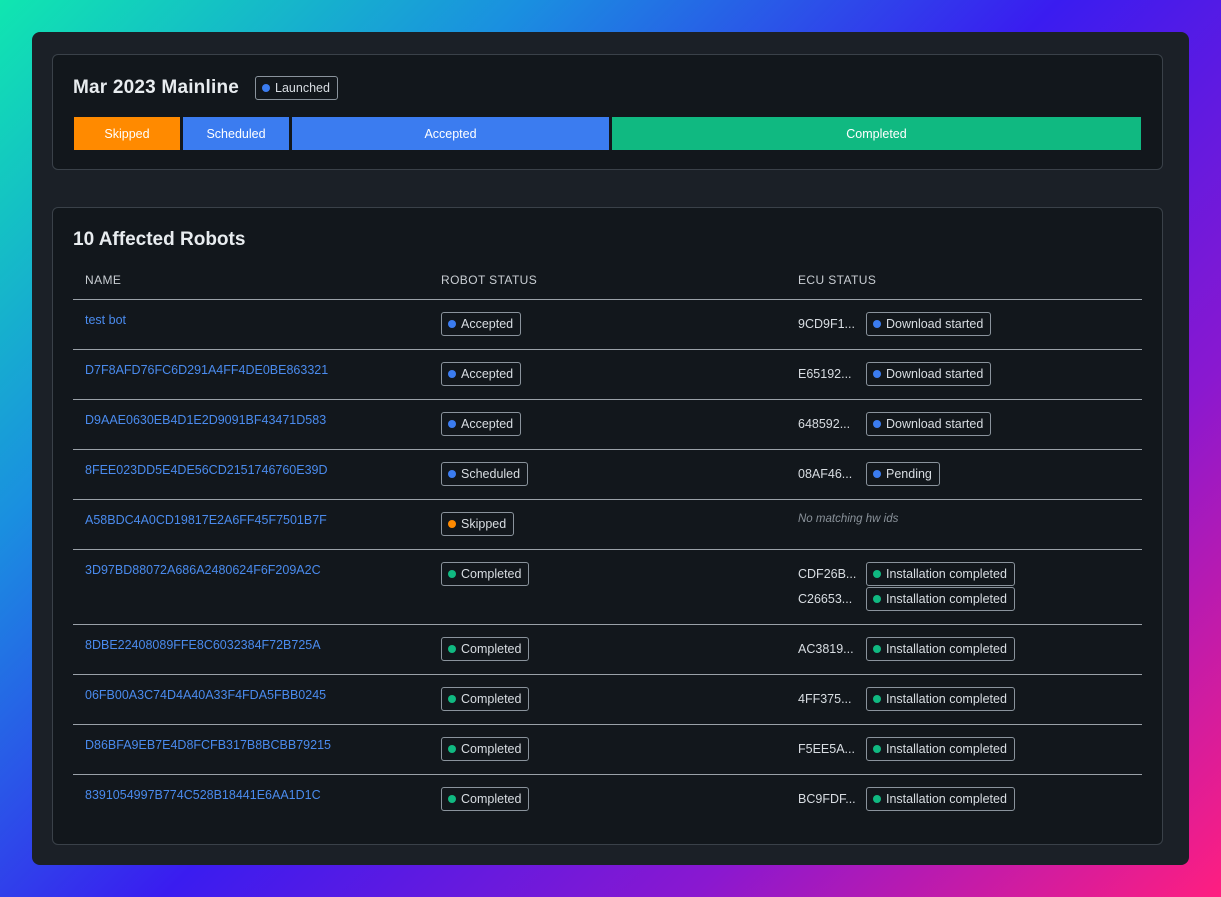  I want to click on release-status-label: Launched, so click(302, 88).